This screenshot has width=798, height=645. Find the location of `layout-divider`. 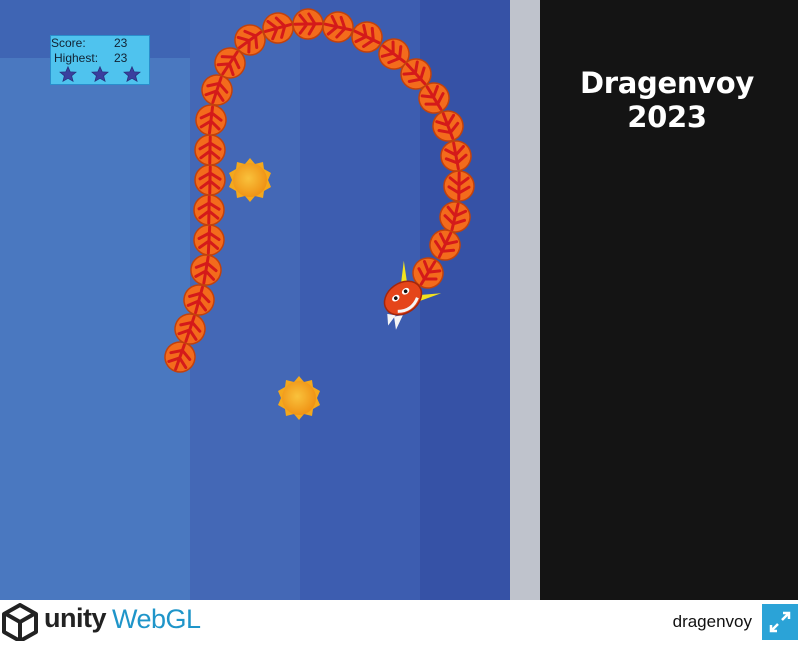

layout-divider is located at coordinates (525, 300).